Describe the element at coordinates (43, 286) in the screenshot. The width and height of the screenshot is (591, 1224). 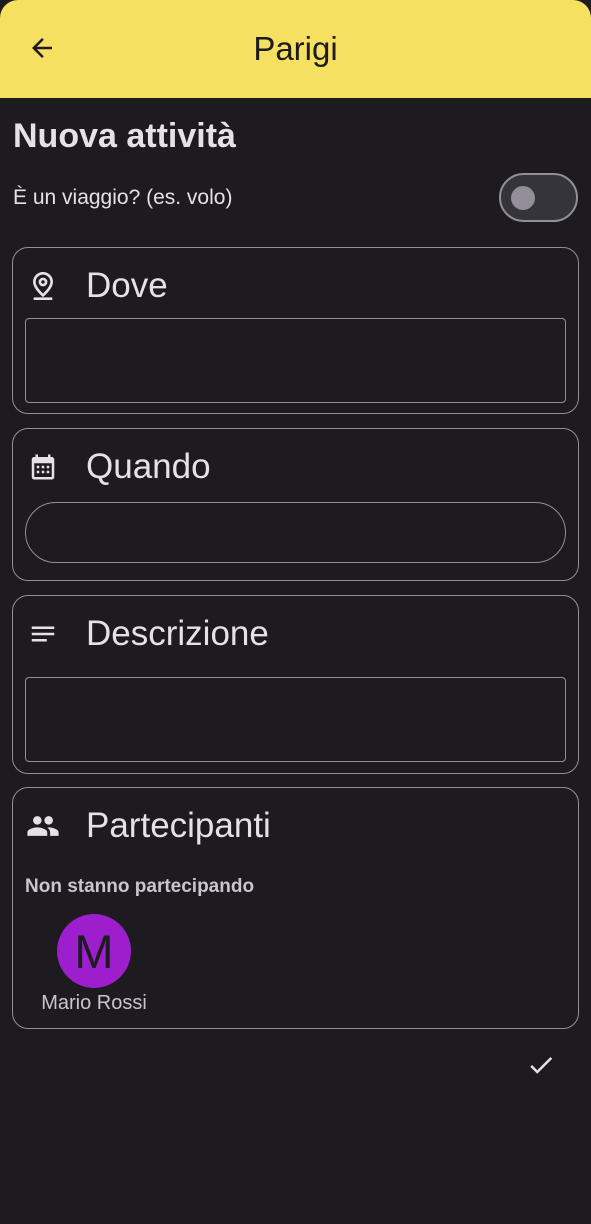
I see `location-pin-icon` at that location.